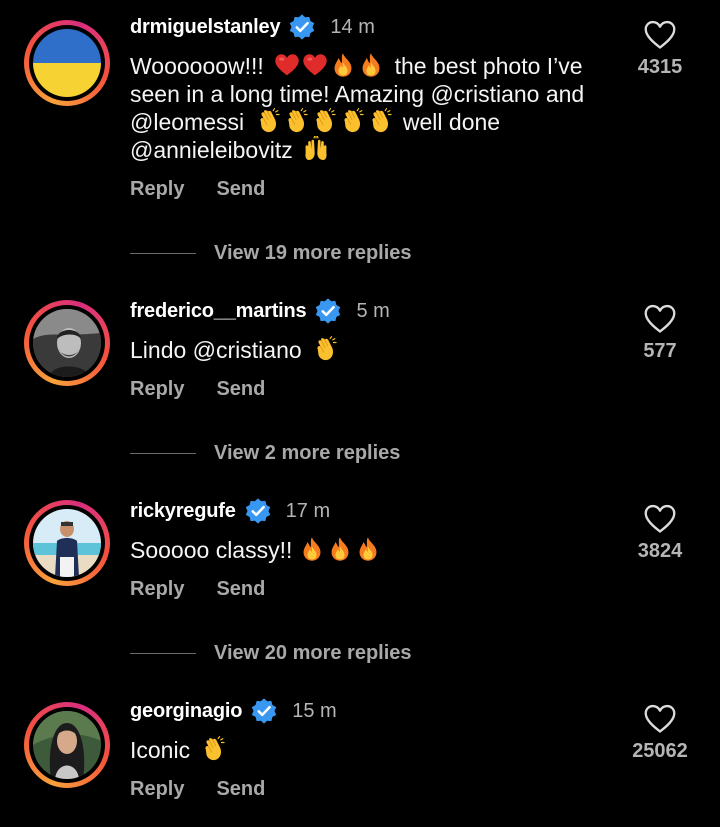  What do you see at coordinates (352, 26) in the screenshot?
I see `comment-timestamp: 14 m` at bounding box center [352, 26].